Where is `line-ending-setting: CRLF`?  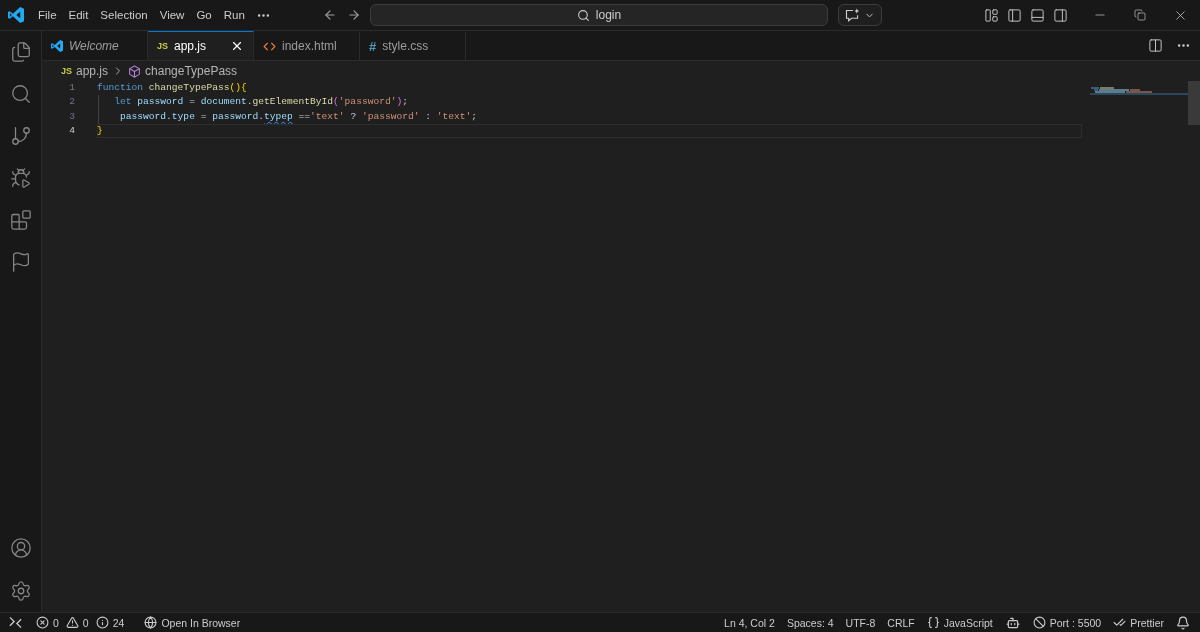
line-ending-setting: CRLF is located at coordinates (901, 622).